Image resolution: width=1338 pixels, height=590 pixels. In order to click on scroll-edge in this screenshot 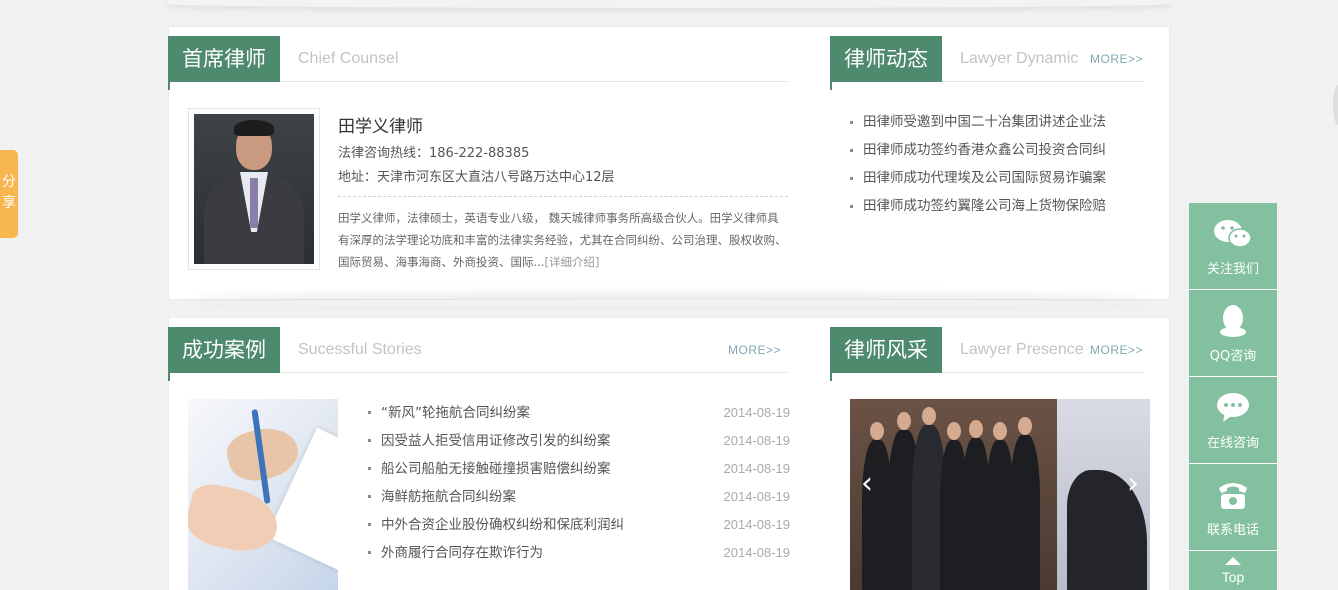, I will do `click(1335, 105)`.